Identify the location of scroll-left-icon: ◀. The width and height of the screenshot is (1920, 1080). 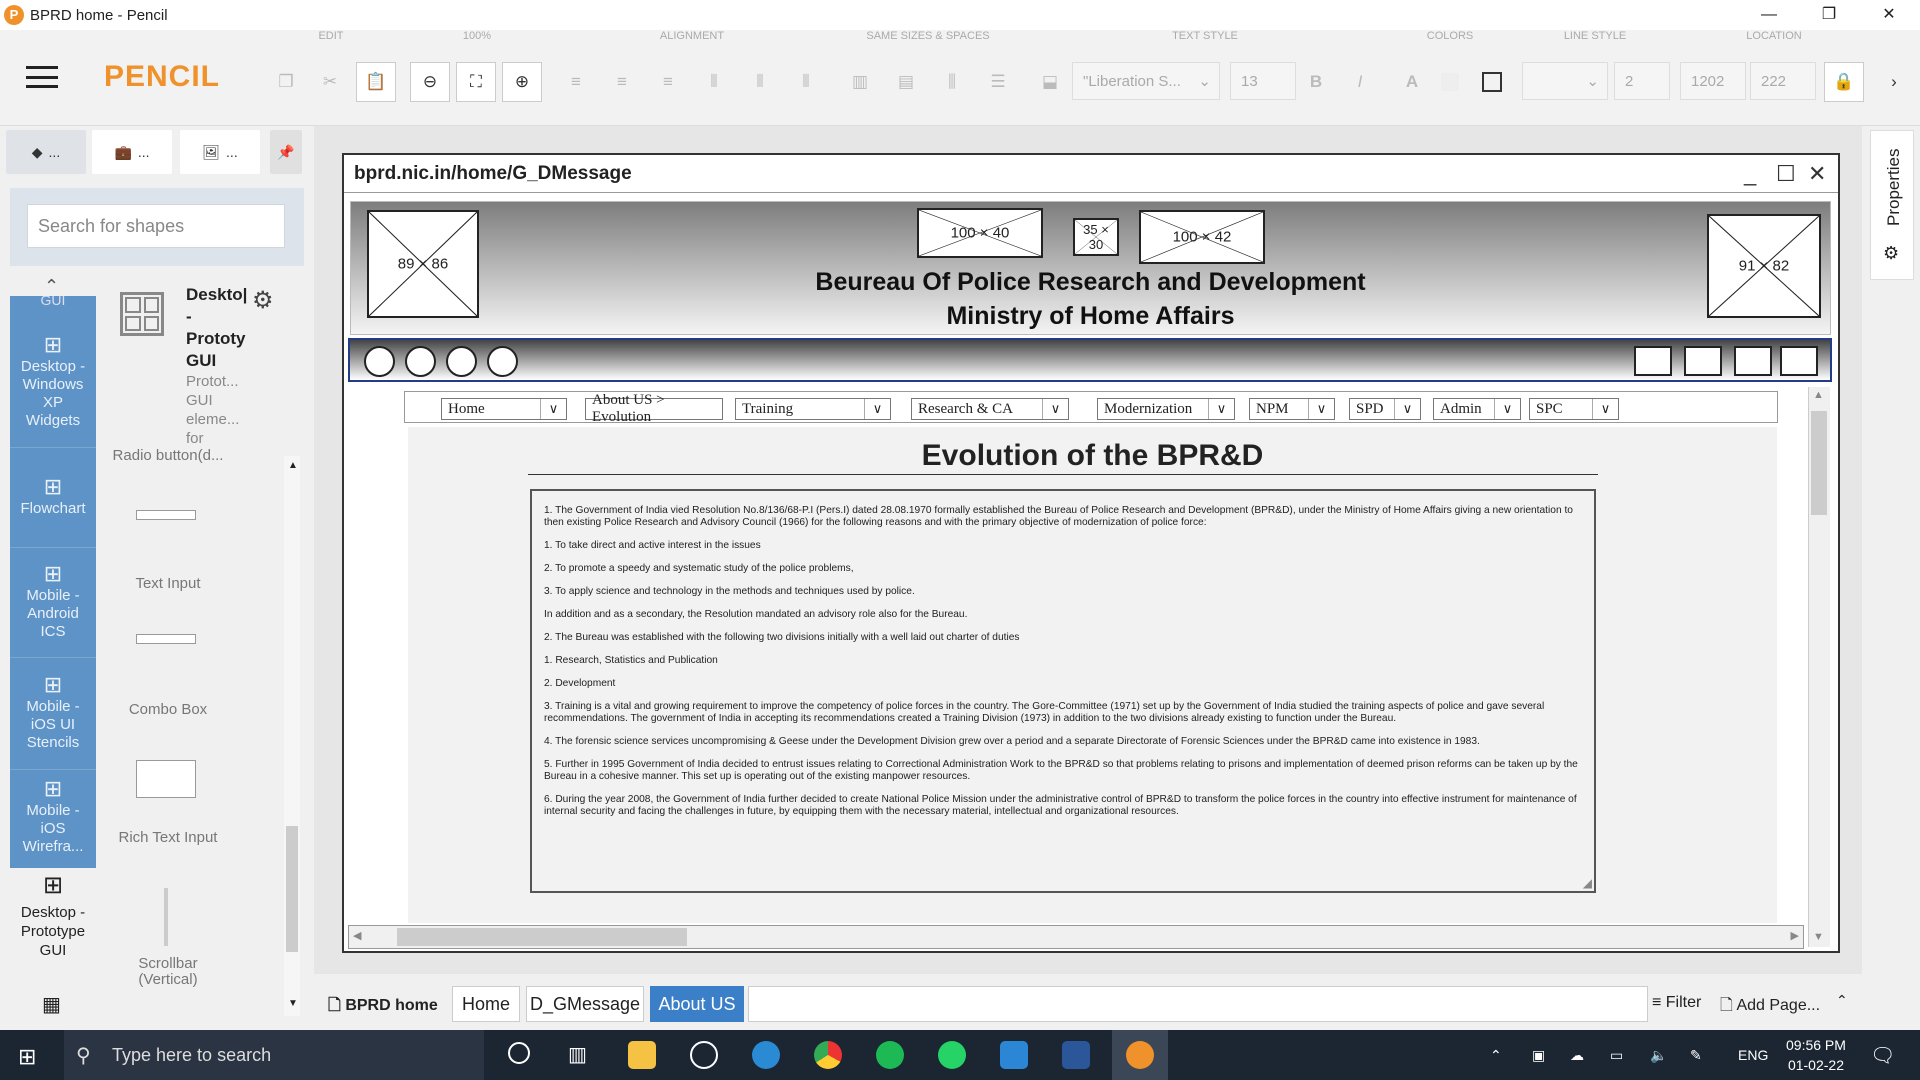
(357, 935).